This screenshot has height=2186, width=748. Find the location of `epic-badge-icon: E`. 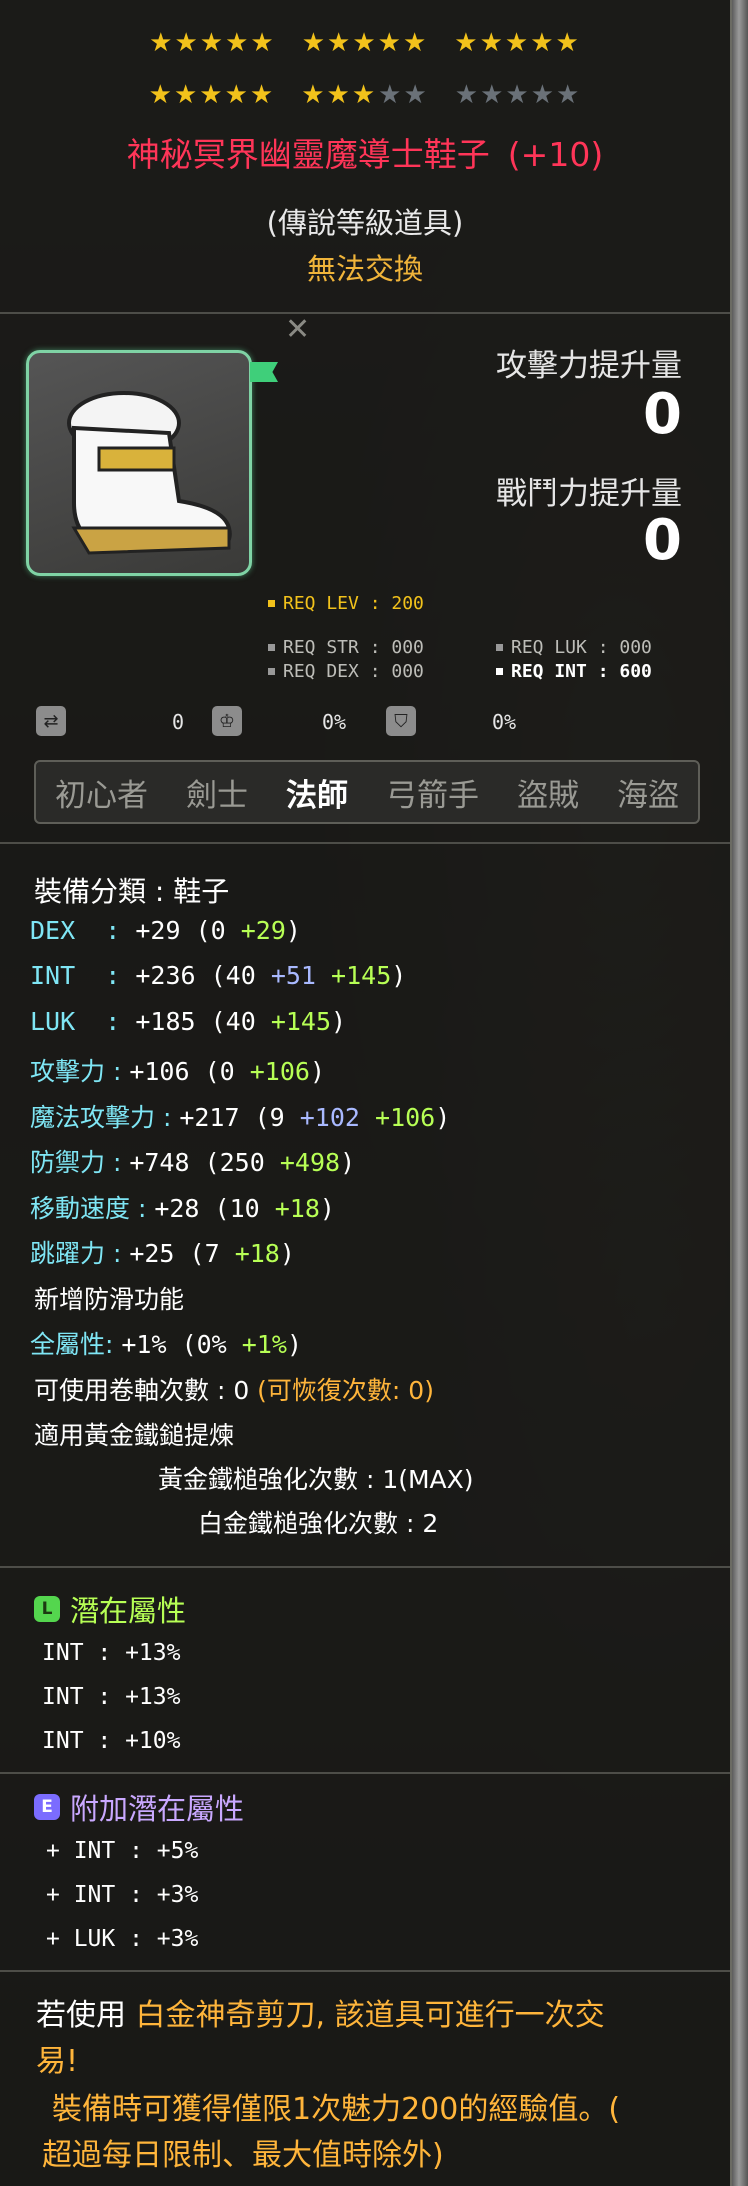

epic-badge-icon: E is located at coordinates (47, 1807).